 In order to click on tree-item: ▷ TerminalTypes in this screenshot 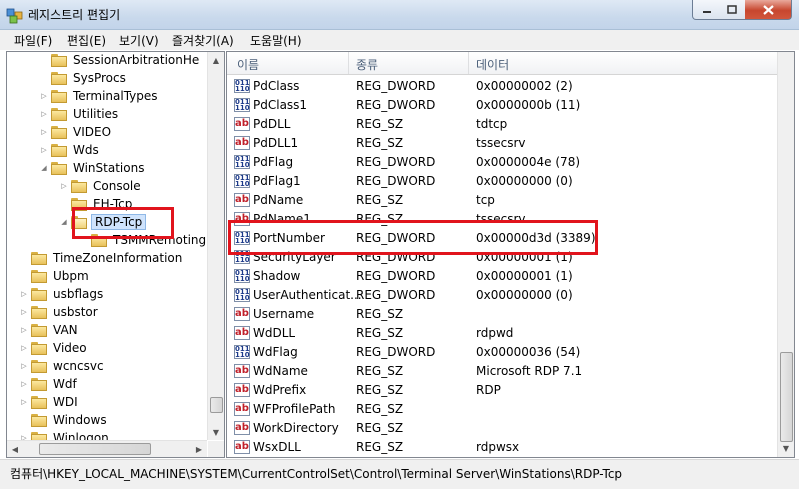, I will do `click(99, 96)`.